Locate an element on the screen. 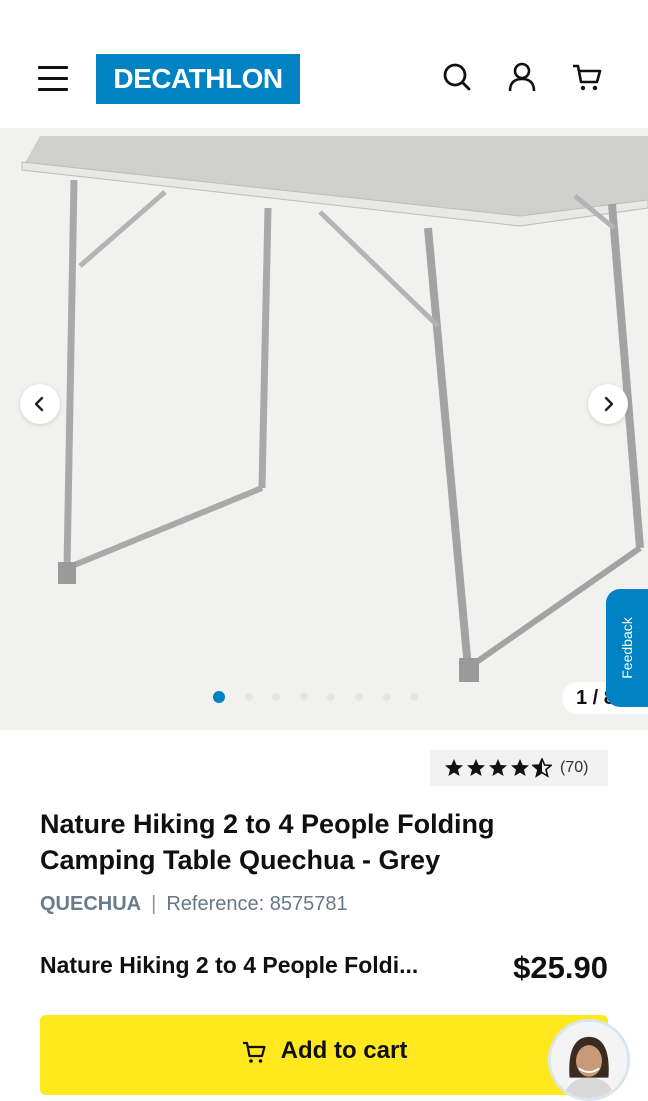 This screenshot has height=1101, width=648. decathlon-logo: DECATHLON is located at coordinates (198, 79).